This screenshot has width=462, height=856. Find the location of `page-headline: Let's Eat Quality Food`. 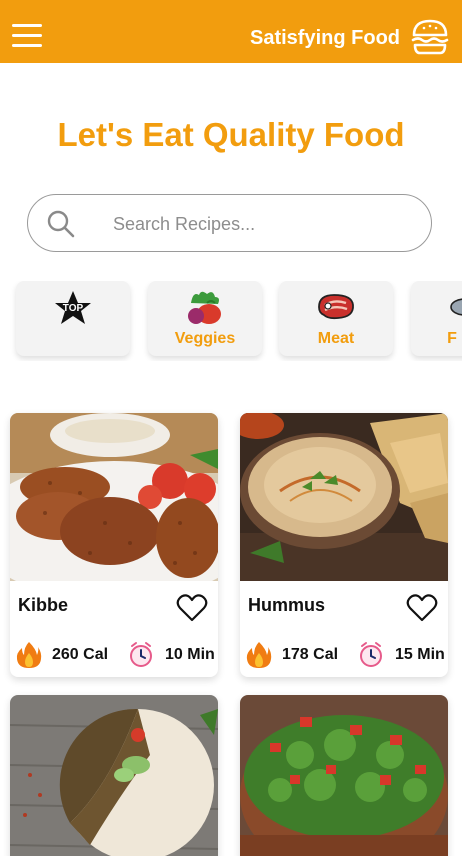

page-headline: Let's Eat Quality Food is located at coordinates (231, 134).